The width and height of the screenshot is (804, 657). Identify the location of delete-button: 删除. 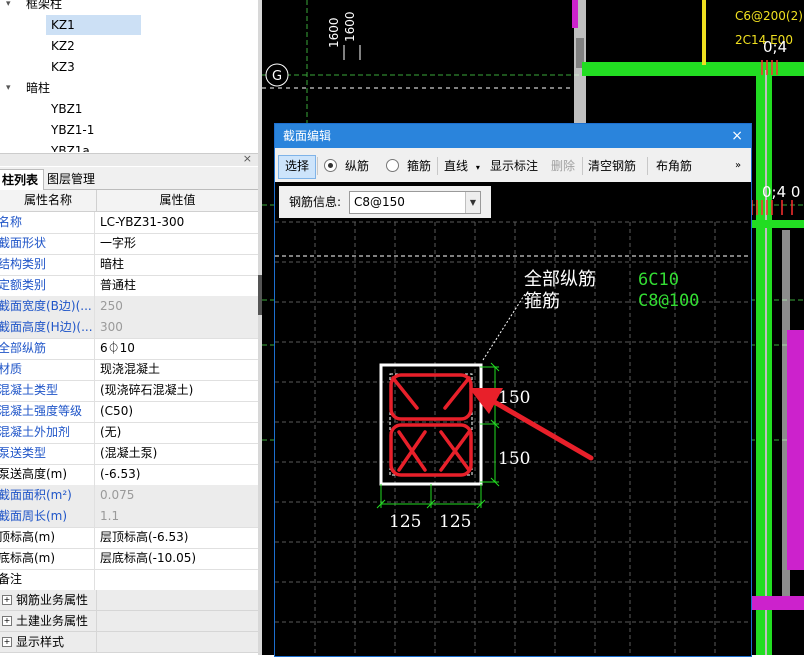
(563, 166).